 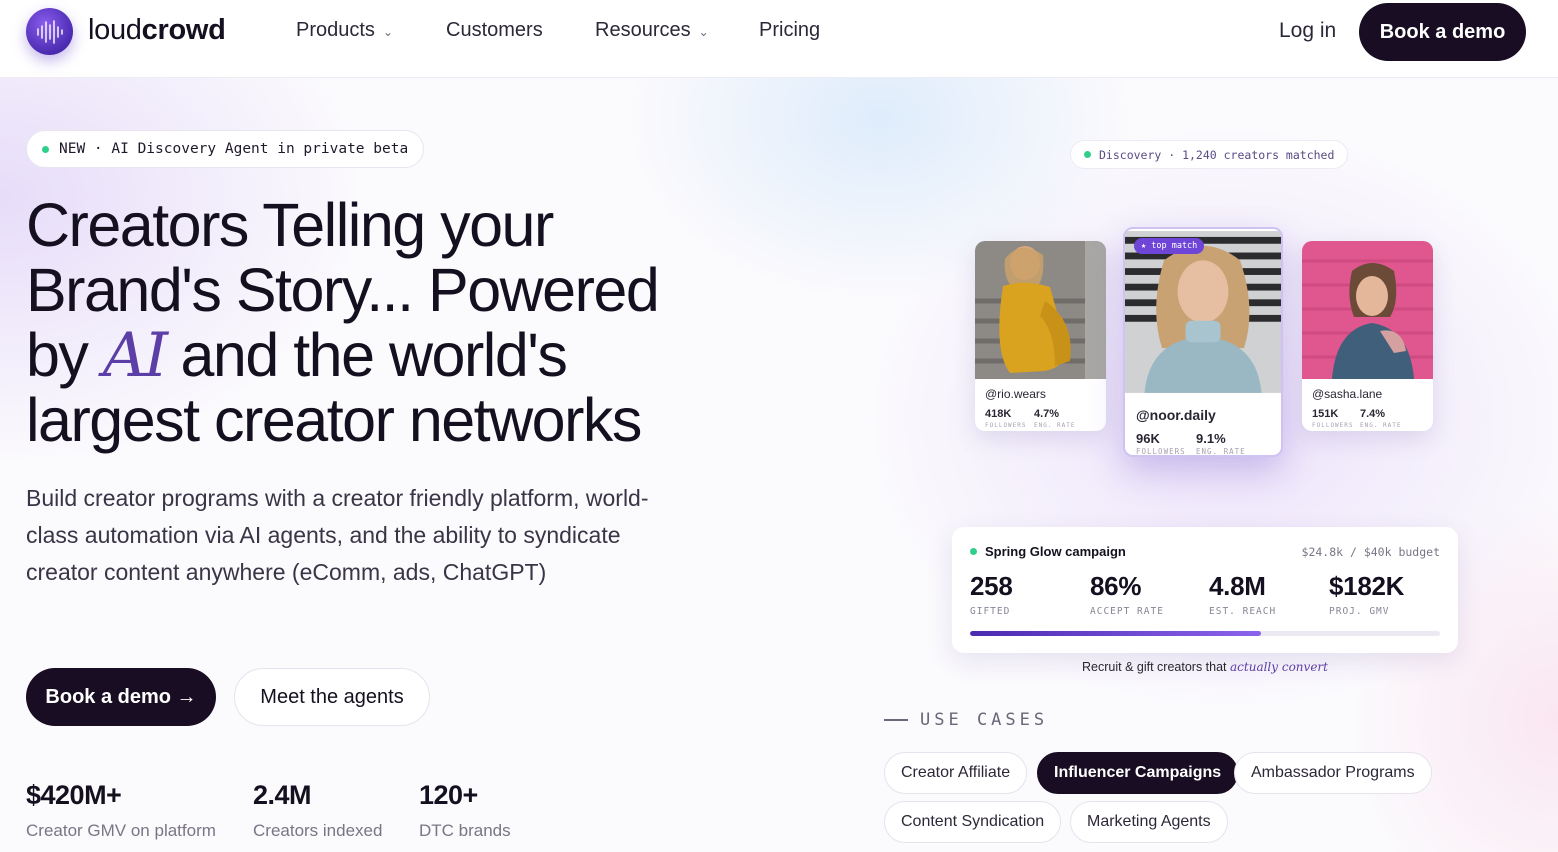 What do you see at coordinates (1307, 31) in the screenshot?
I see `login-link: Log in` at bounding box center [1307, 31].